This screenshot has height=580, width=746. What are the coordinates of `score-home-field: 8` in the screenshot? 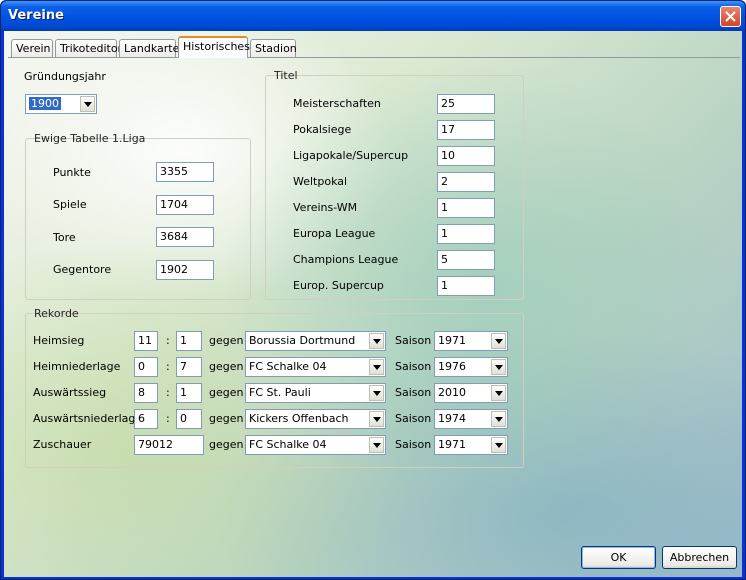 It's located at (146, 393).